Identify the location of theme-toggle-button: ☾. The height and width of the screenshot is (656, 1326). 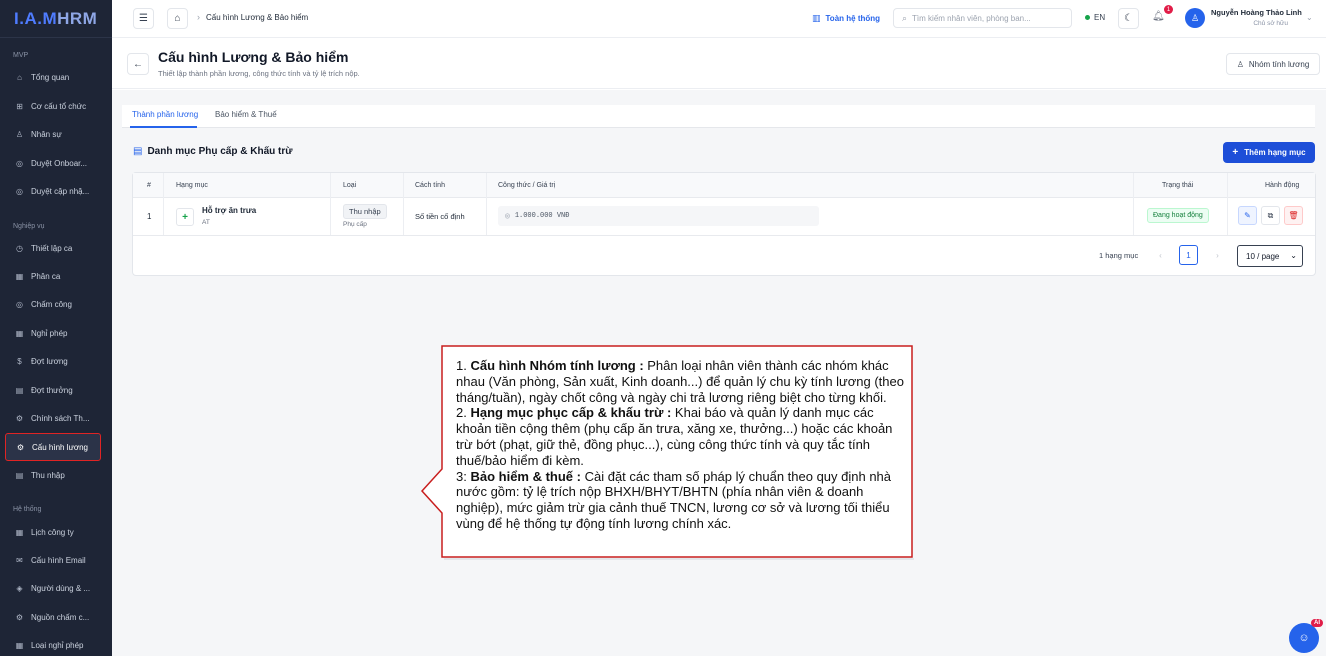
(1128, 18).